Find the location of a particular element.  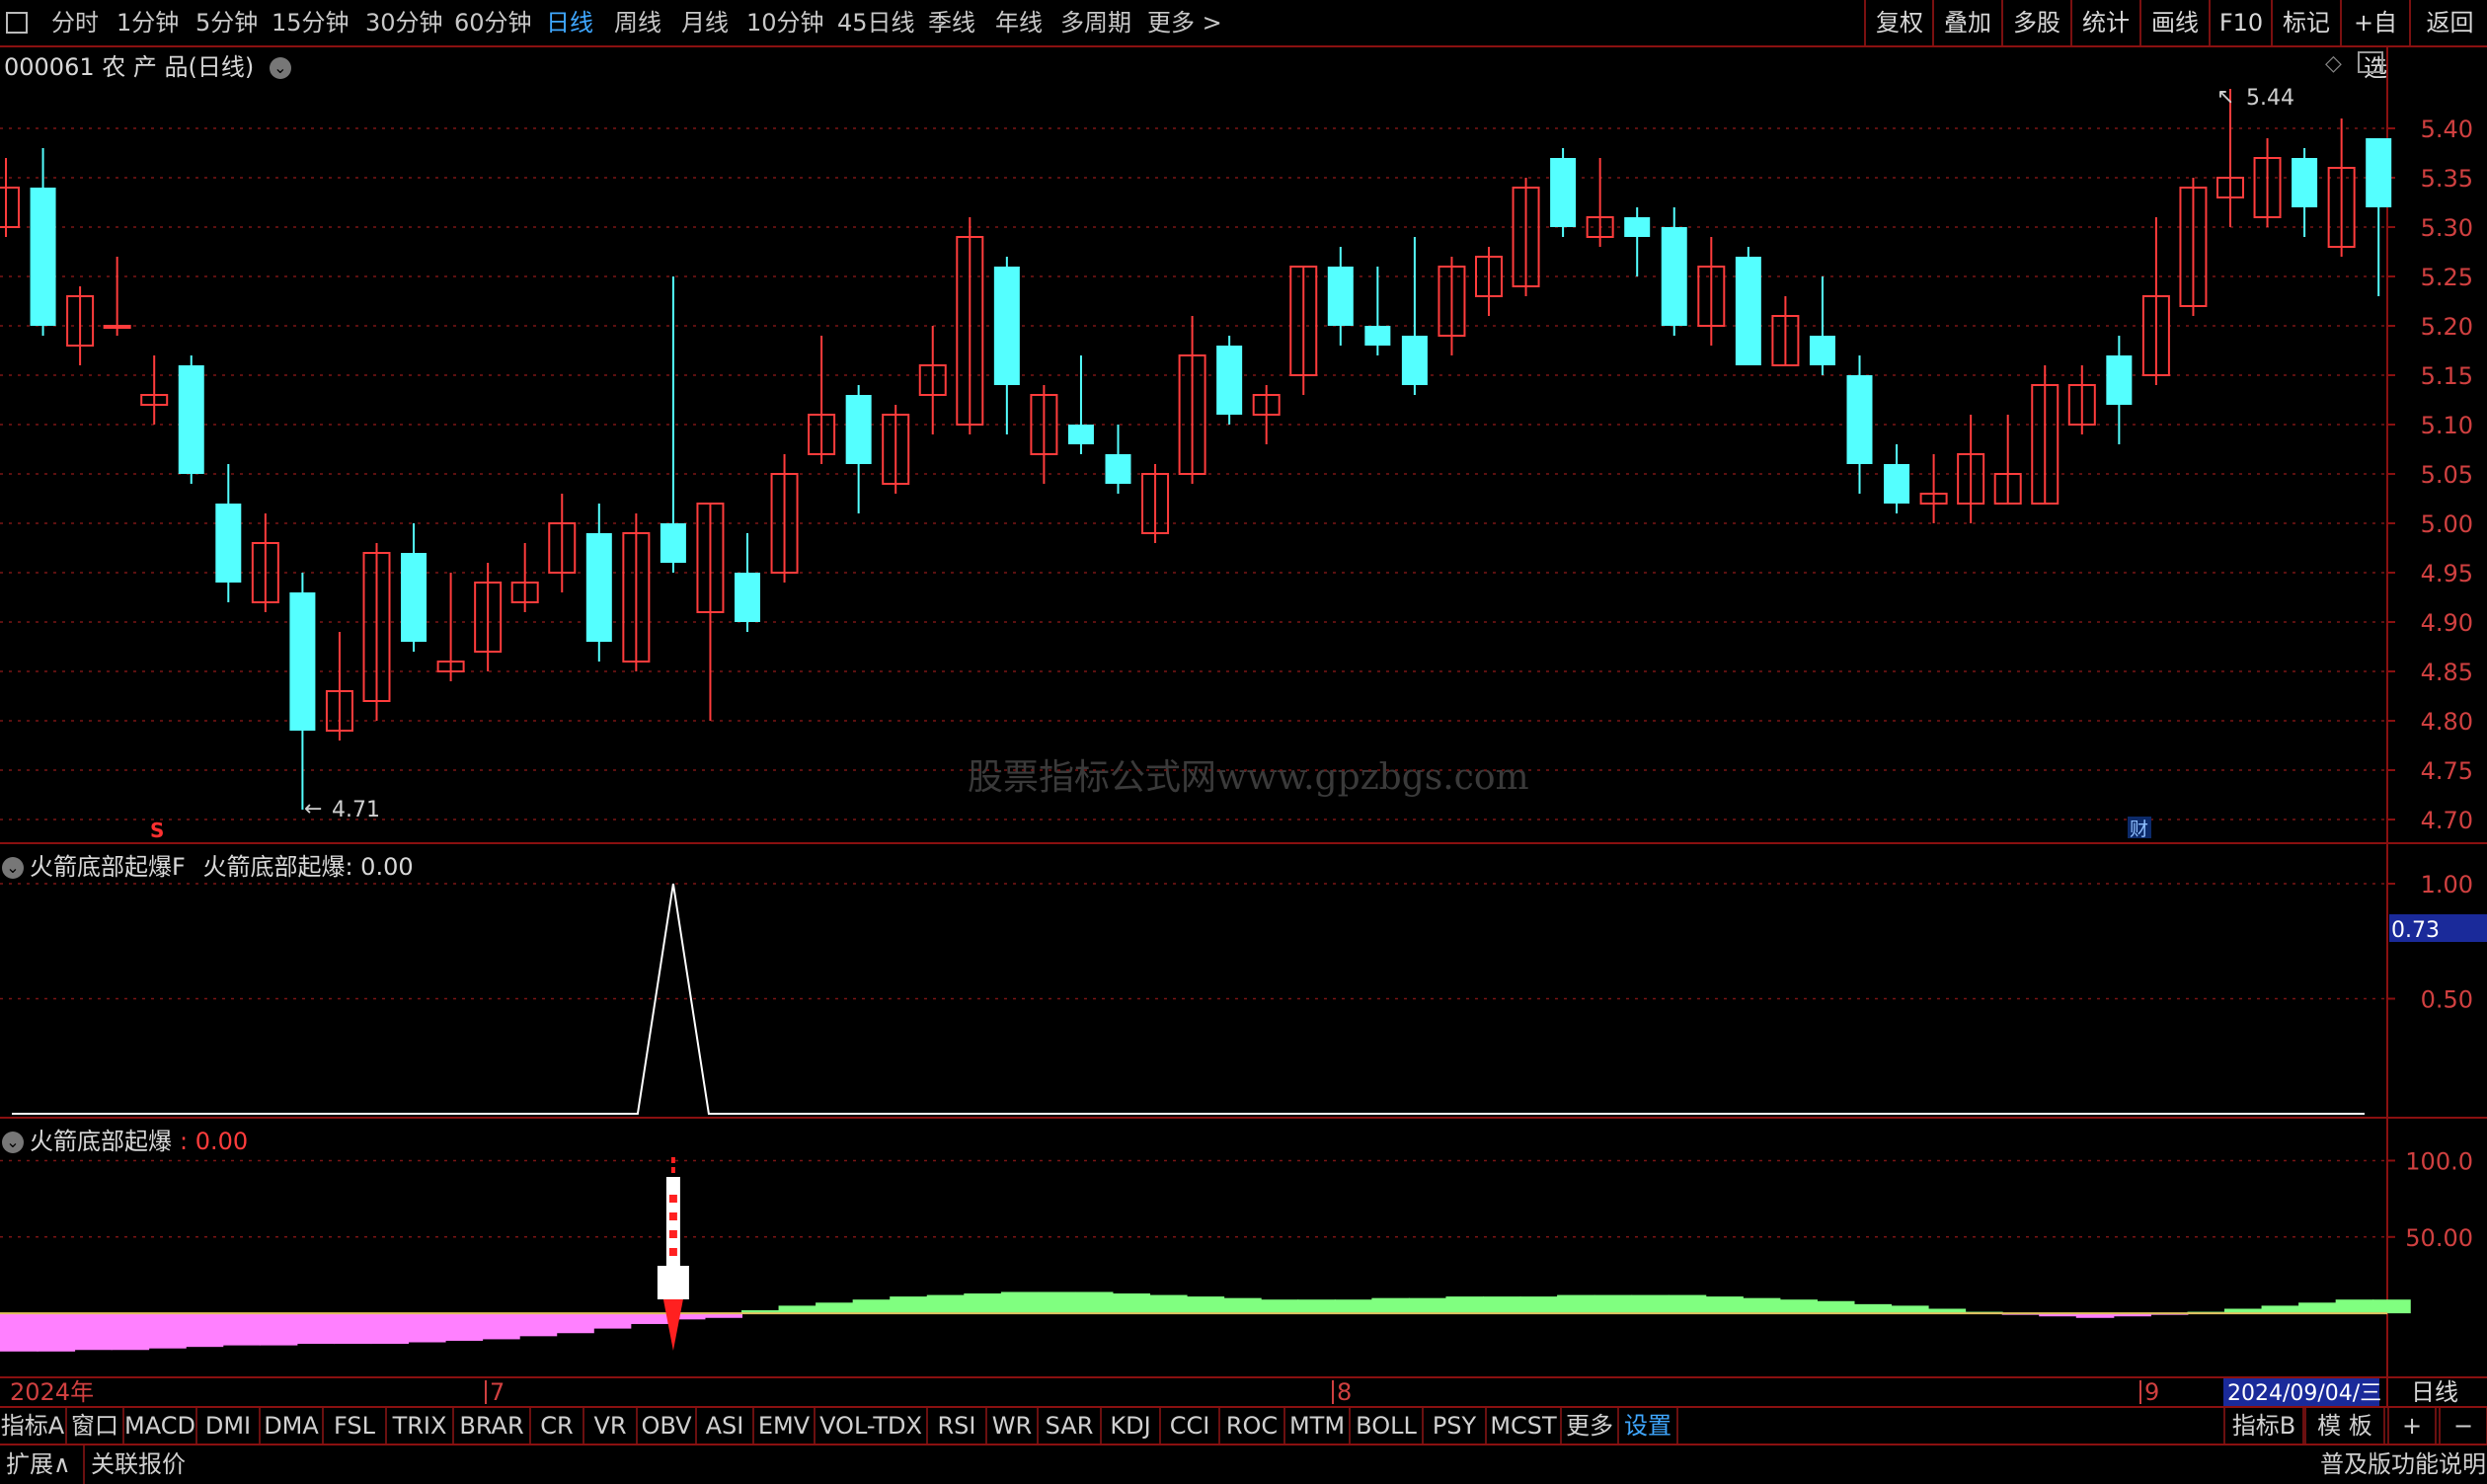

price-label: 5.40 is located at coordinates (2447, 129).